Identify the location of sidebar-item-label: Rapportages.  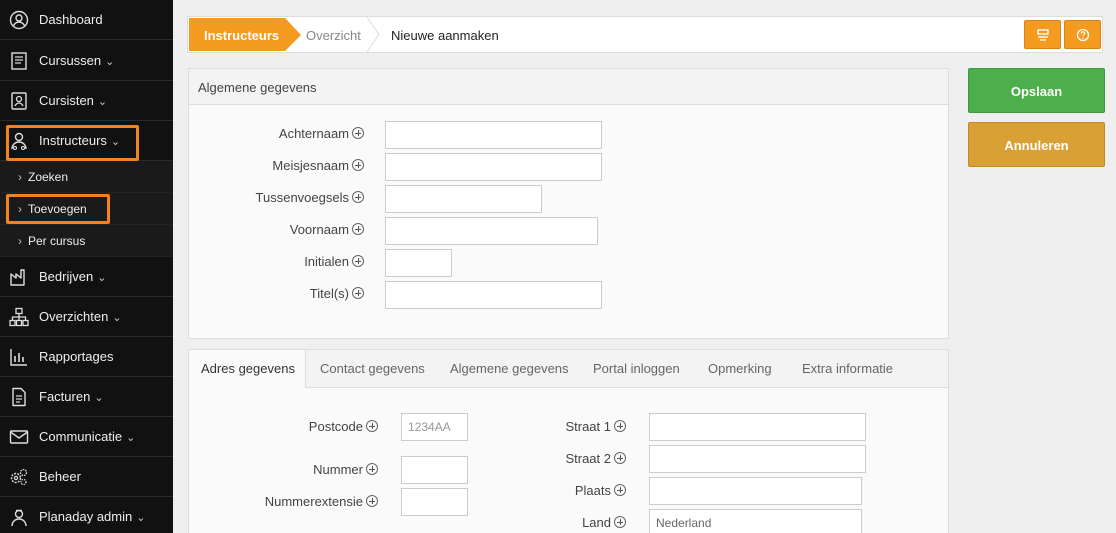
(76, 356).